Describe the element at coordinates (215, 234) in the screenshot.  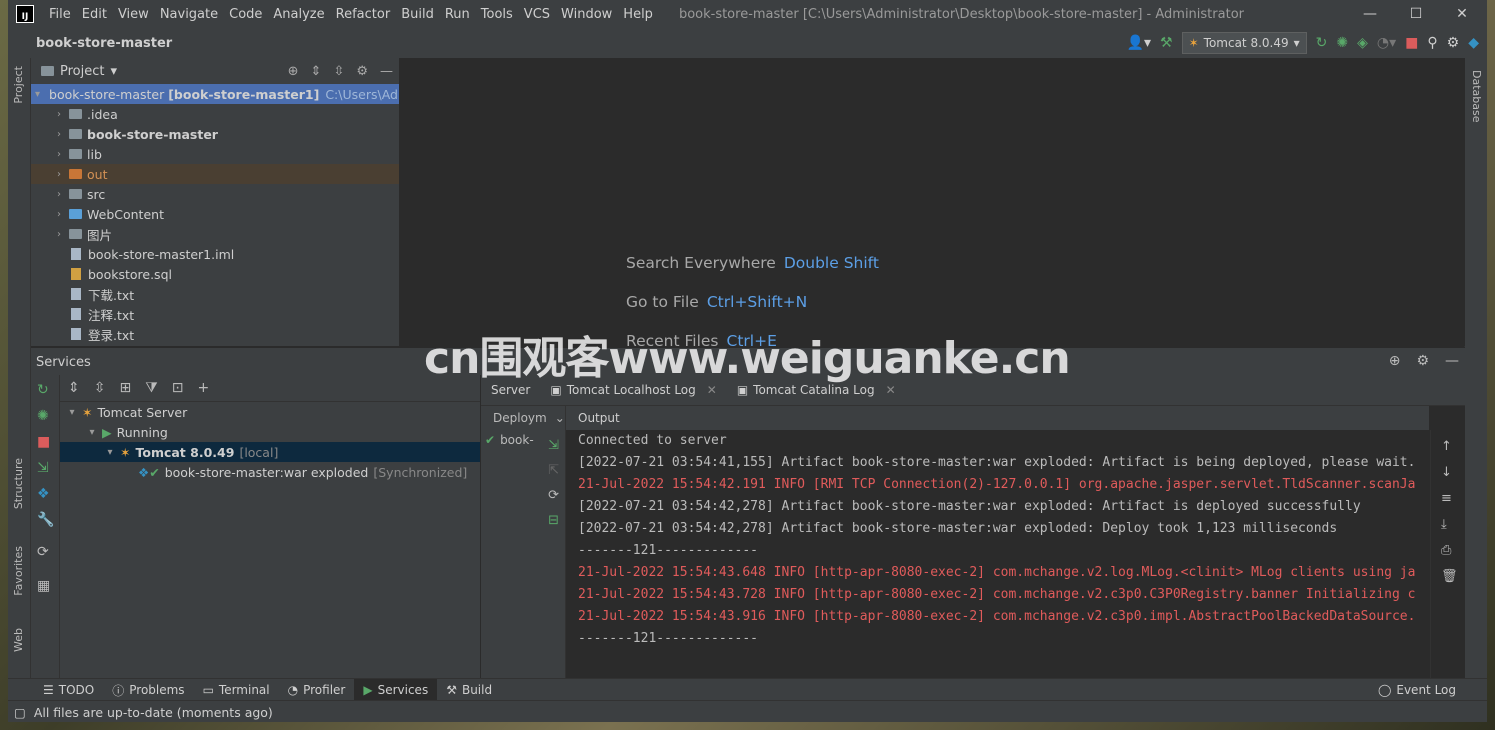
I see `tree-item: › 图片` at that location.